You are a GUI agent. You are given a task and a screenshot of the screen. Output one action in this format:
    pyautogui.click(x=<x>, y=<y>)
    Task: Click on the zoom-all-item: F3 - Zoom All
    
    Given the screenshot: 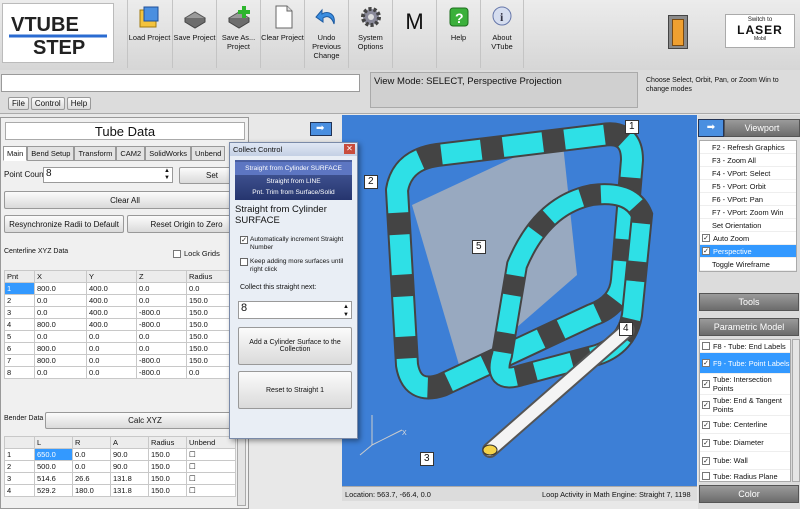 What is the action you would take?
    pyautogui.click(x=748, y=160)
    